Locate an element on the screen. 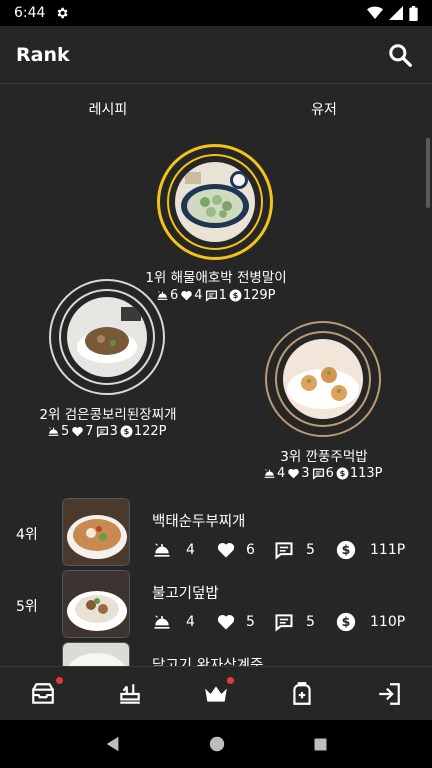 The image size is (432, 768). app-bar: Rank is located at coordinates (216, 55).